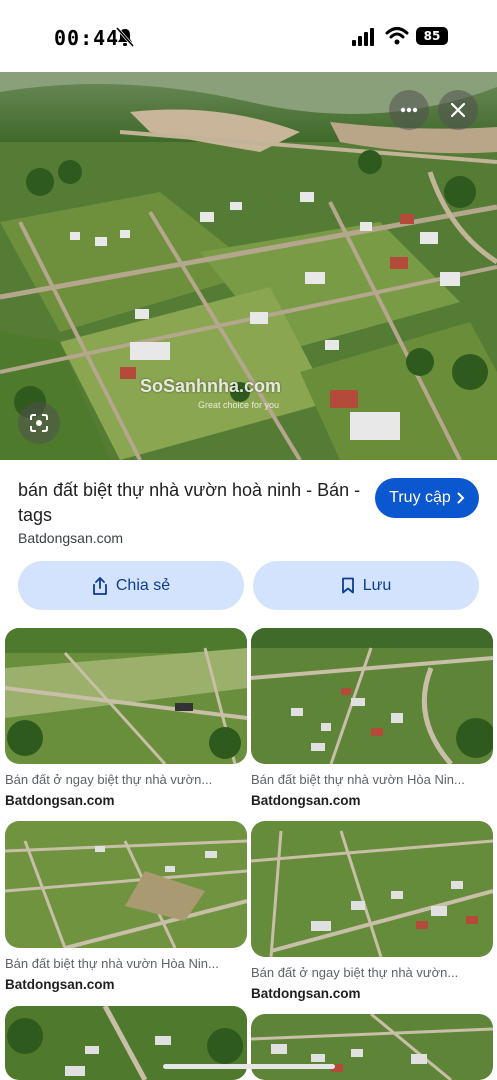 This screenshot has width=497, height=1080. I want to click on status-time: 00:44, so click(87, 38).